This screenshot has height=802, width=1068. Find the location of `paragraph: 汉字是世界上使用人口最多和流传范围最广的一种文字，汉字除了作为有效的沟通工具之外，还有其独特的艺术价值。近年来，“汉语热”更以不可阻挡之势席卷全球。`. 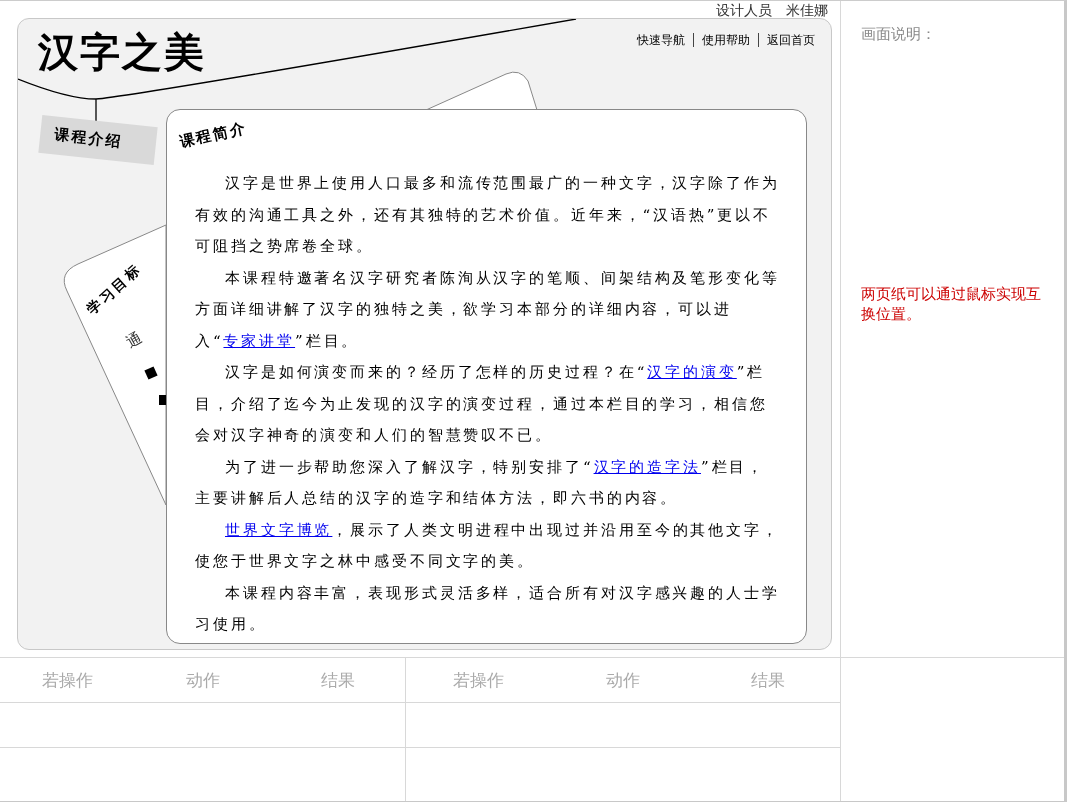

paragraph: 汉字是世界上使用人口最多和流传范围最广的一种文字，汉字除了作为有效的沟通工具之外，还有其独特的艺术价值。近年来，“汉语热”更以不可阻挡之势席卷全球。 is located at coordinates (488, 215).